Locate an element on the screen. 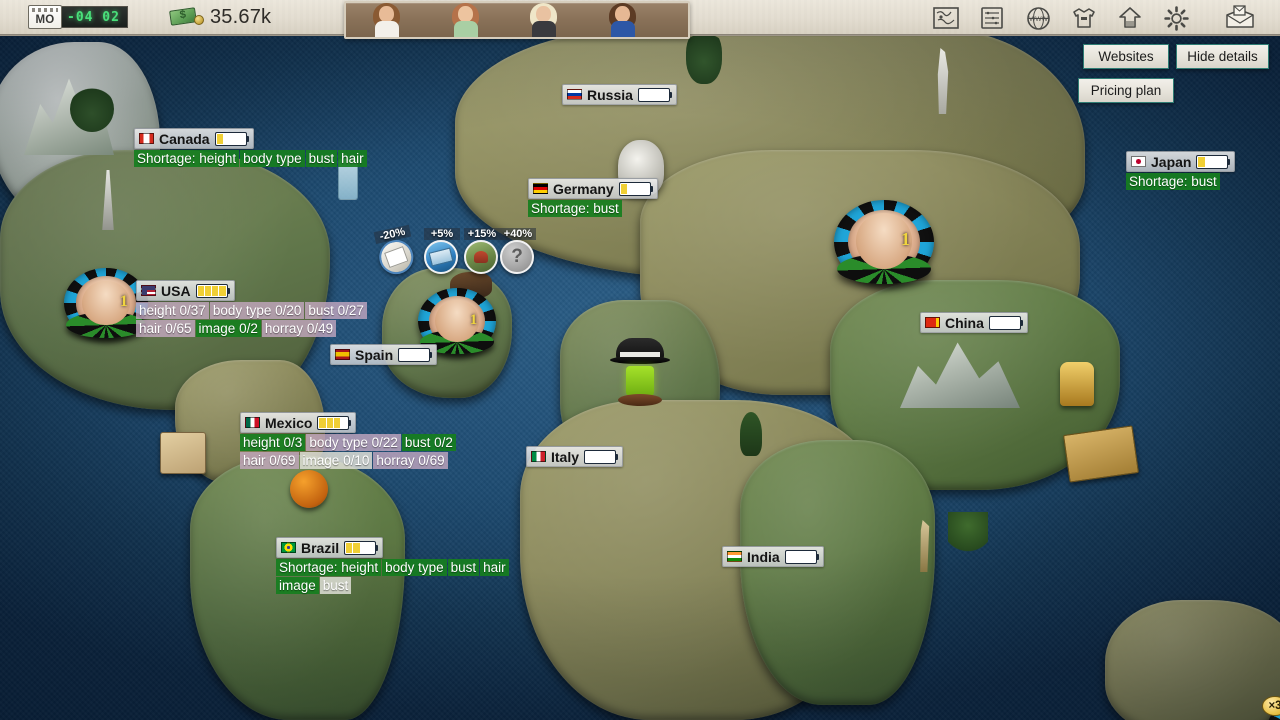  country-japan-header: Japan is located at coordinates (1181, 161).